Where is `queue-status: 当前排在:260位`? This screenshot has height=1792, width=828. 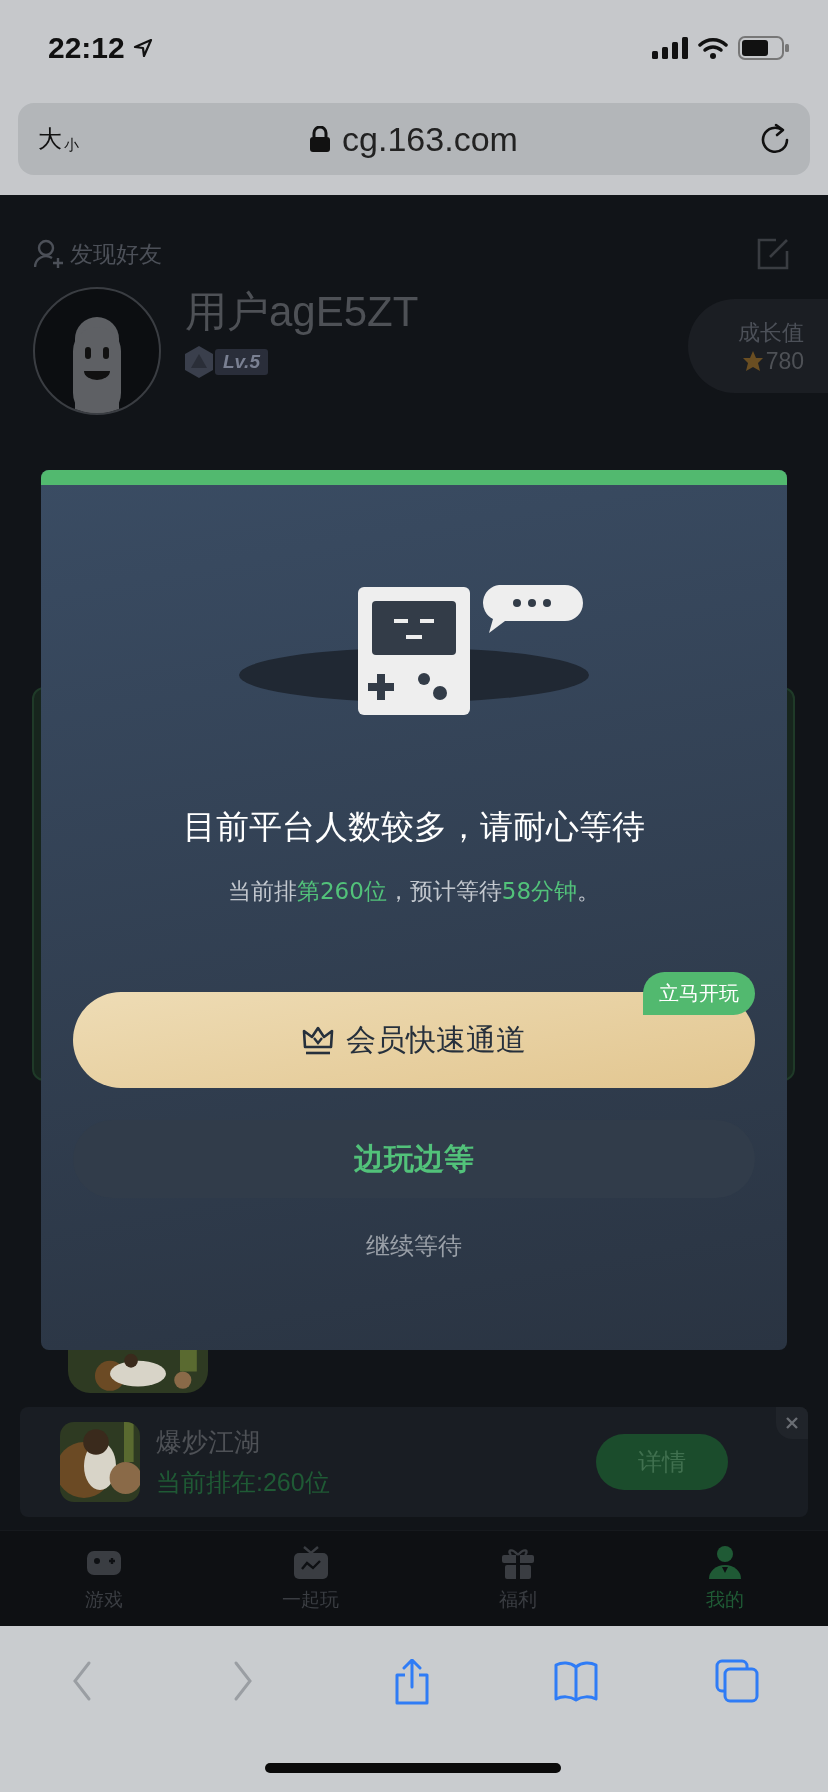
queue-status: 当前排在:260位 is located at coordinates (243, 1482).